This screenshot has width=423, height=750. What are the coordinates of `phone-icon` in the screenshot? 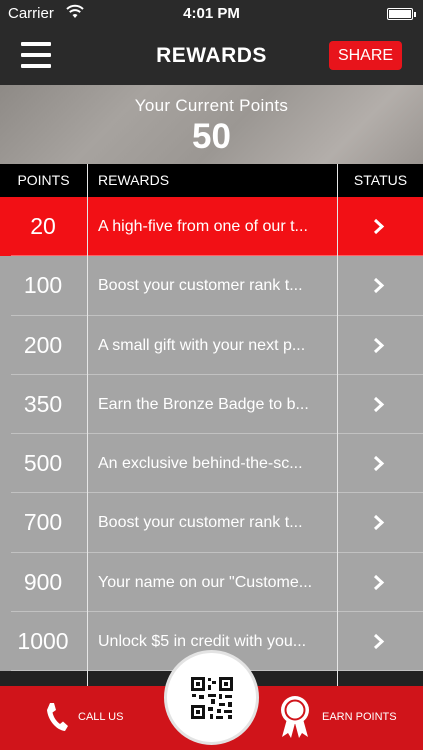 It's located at (57, 717).